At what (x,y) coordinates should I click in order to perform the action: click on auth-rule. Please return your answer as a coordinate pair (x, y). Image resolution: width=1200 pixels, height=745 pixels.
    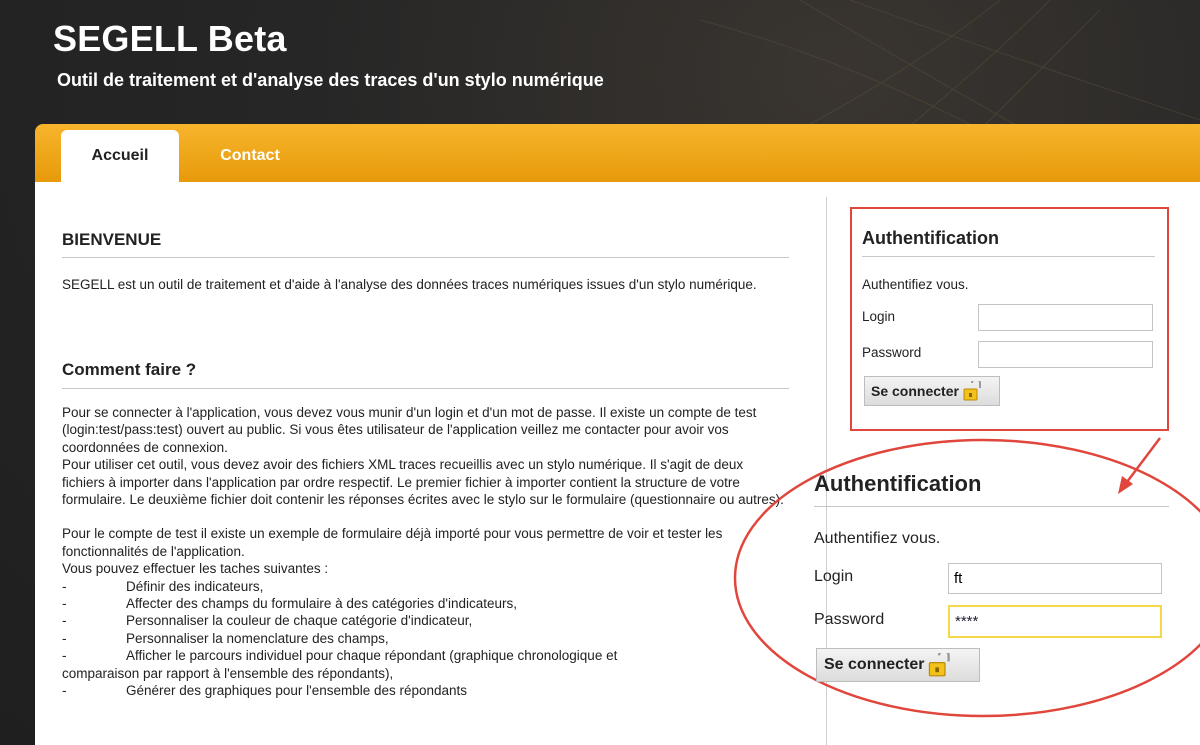
    Looking at the image, I should click on (1008, 256).